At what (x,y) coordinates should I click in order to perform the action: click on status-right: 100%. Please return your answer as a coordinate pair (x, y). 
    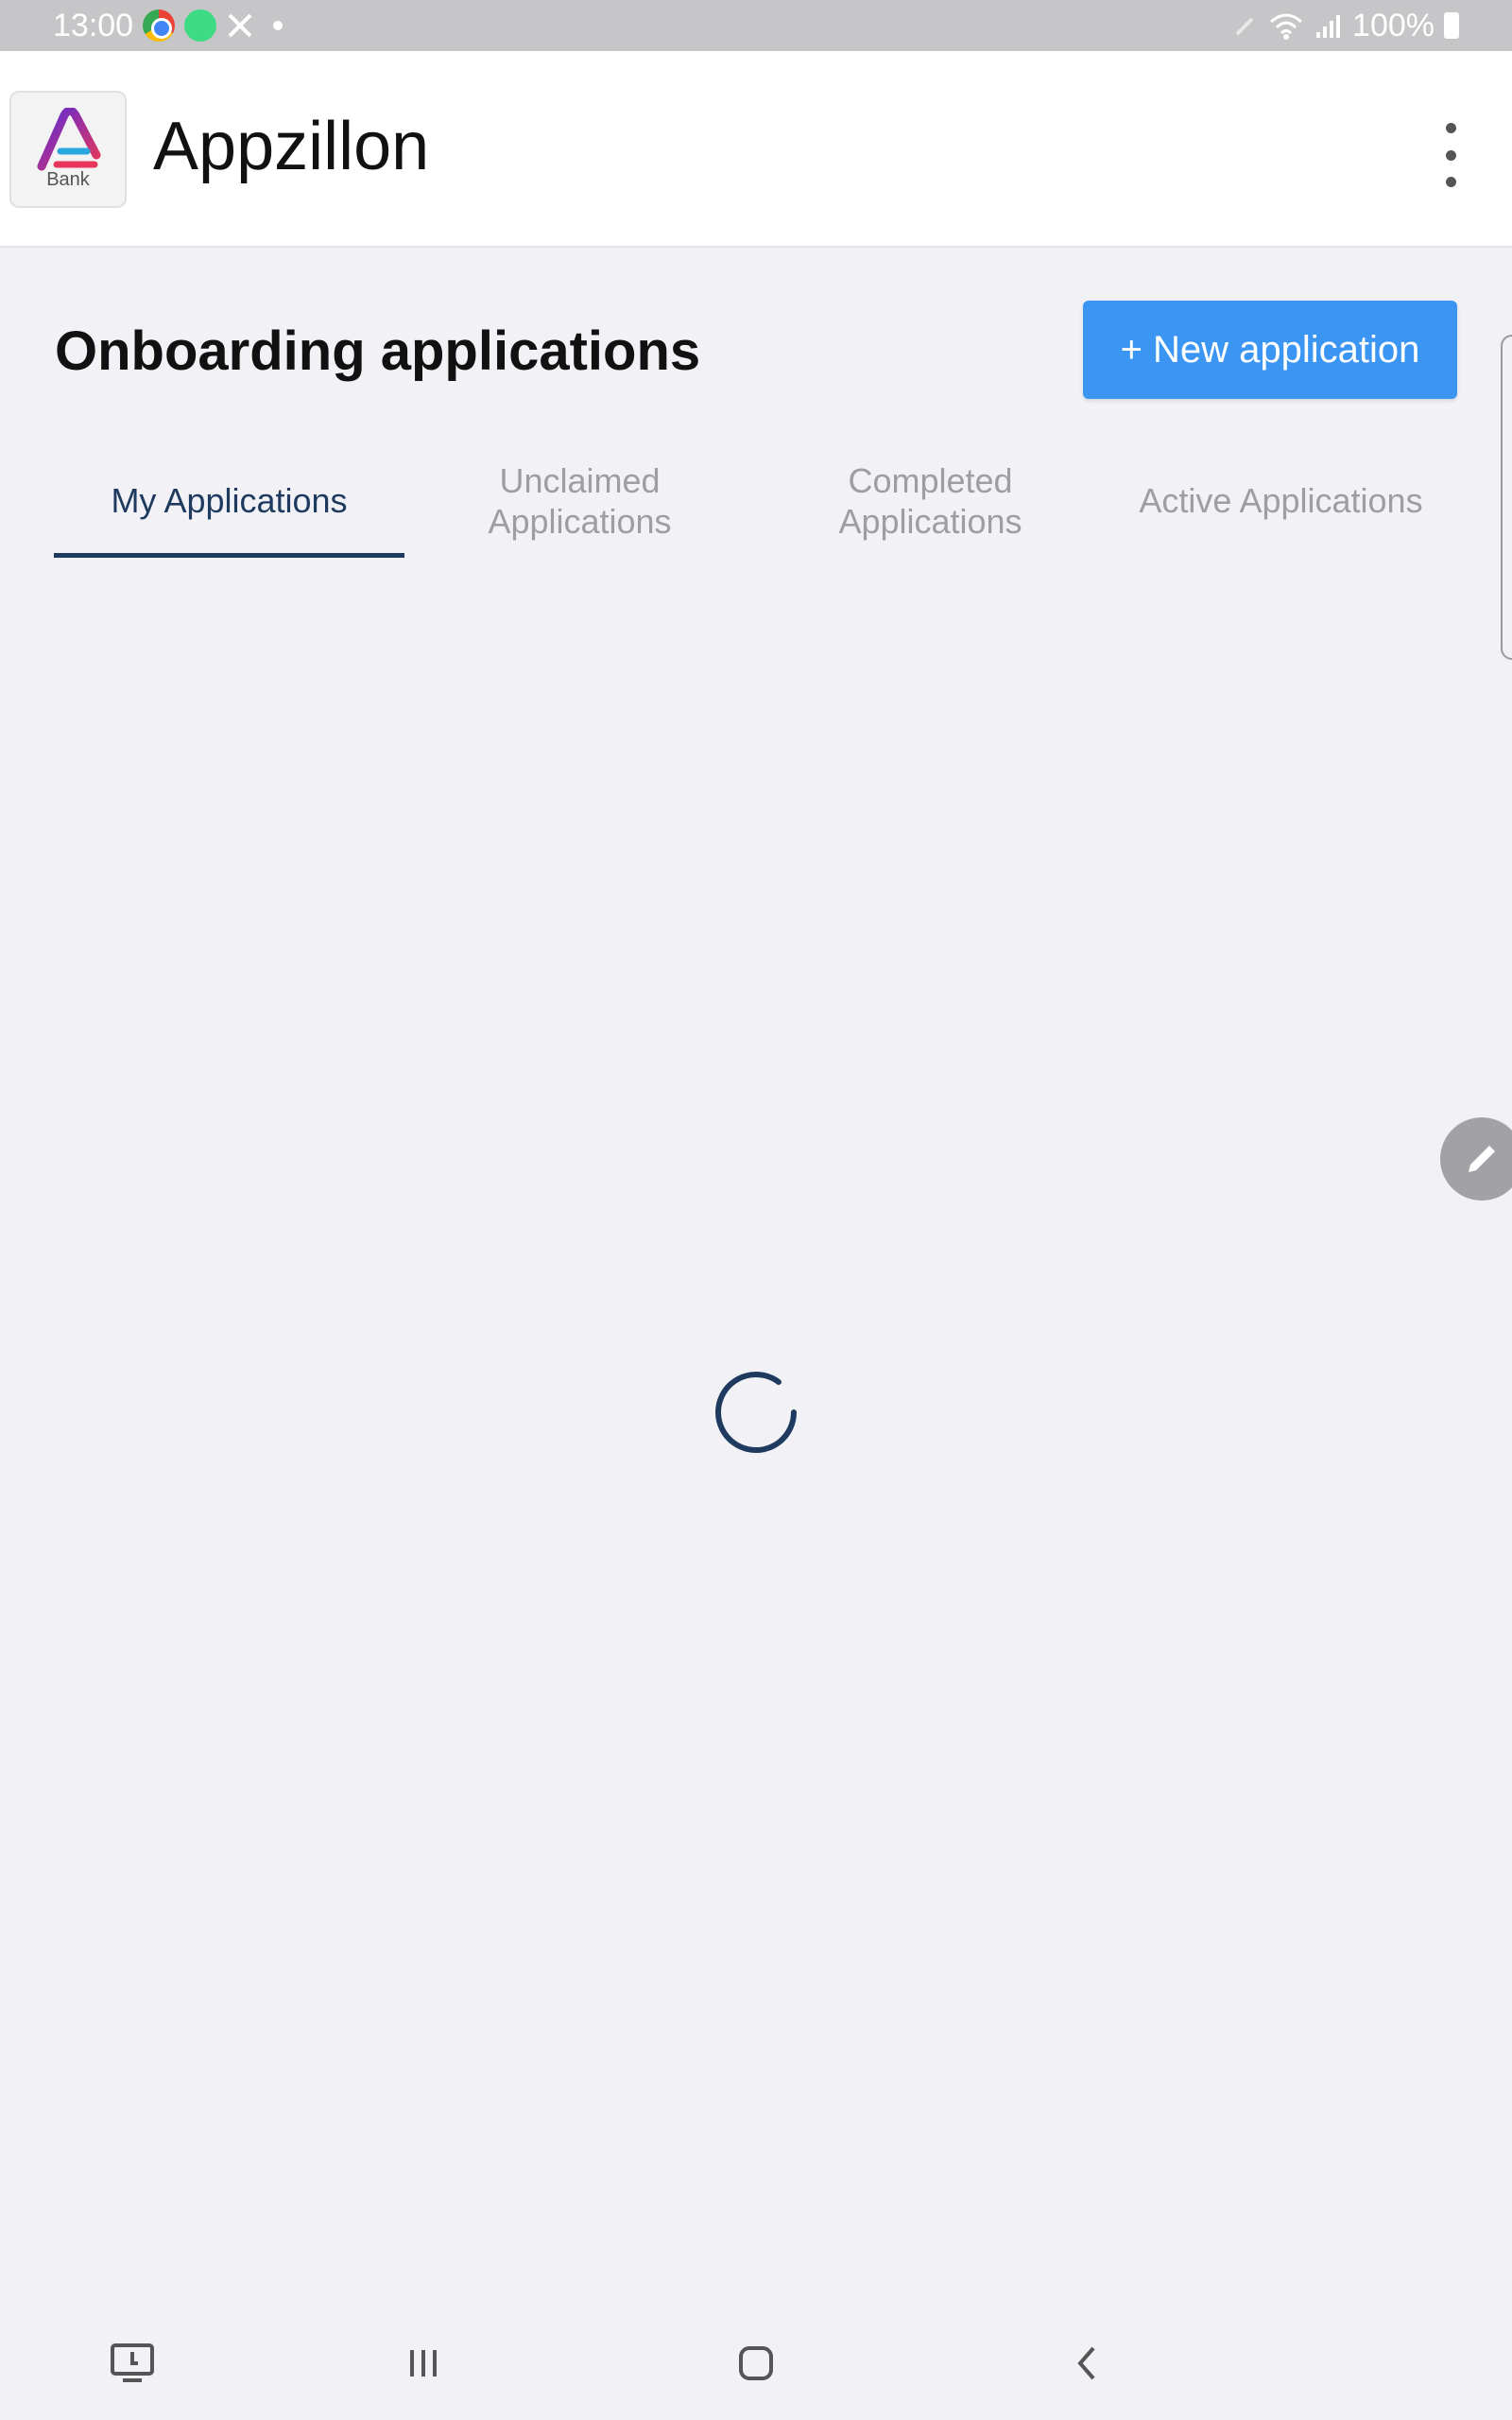
    Looking at the image, I should click on (1346, 26).